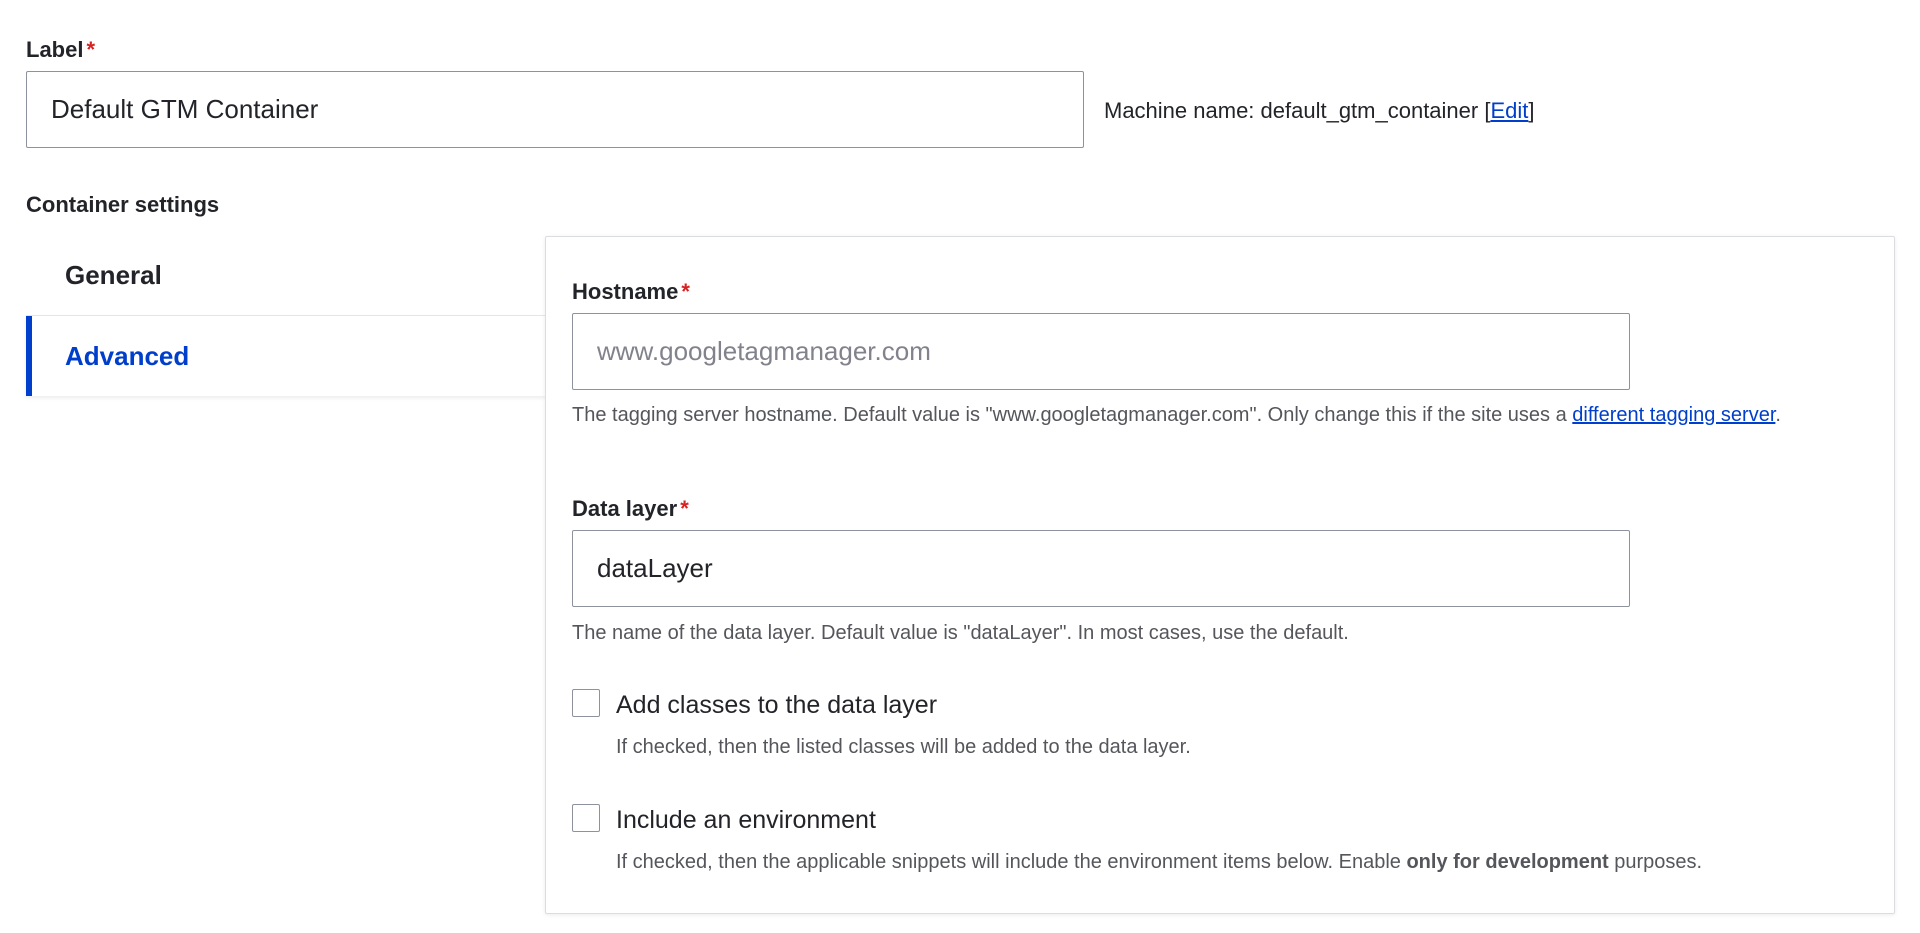 The image size is (1920, 933). Describe the element at coordinates (1673, 415) in the screenshot. I see `different-tagging-server-link: different tagging server` at that location.